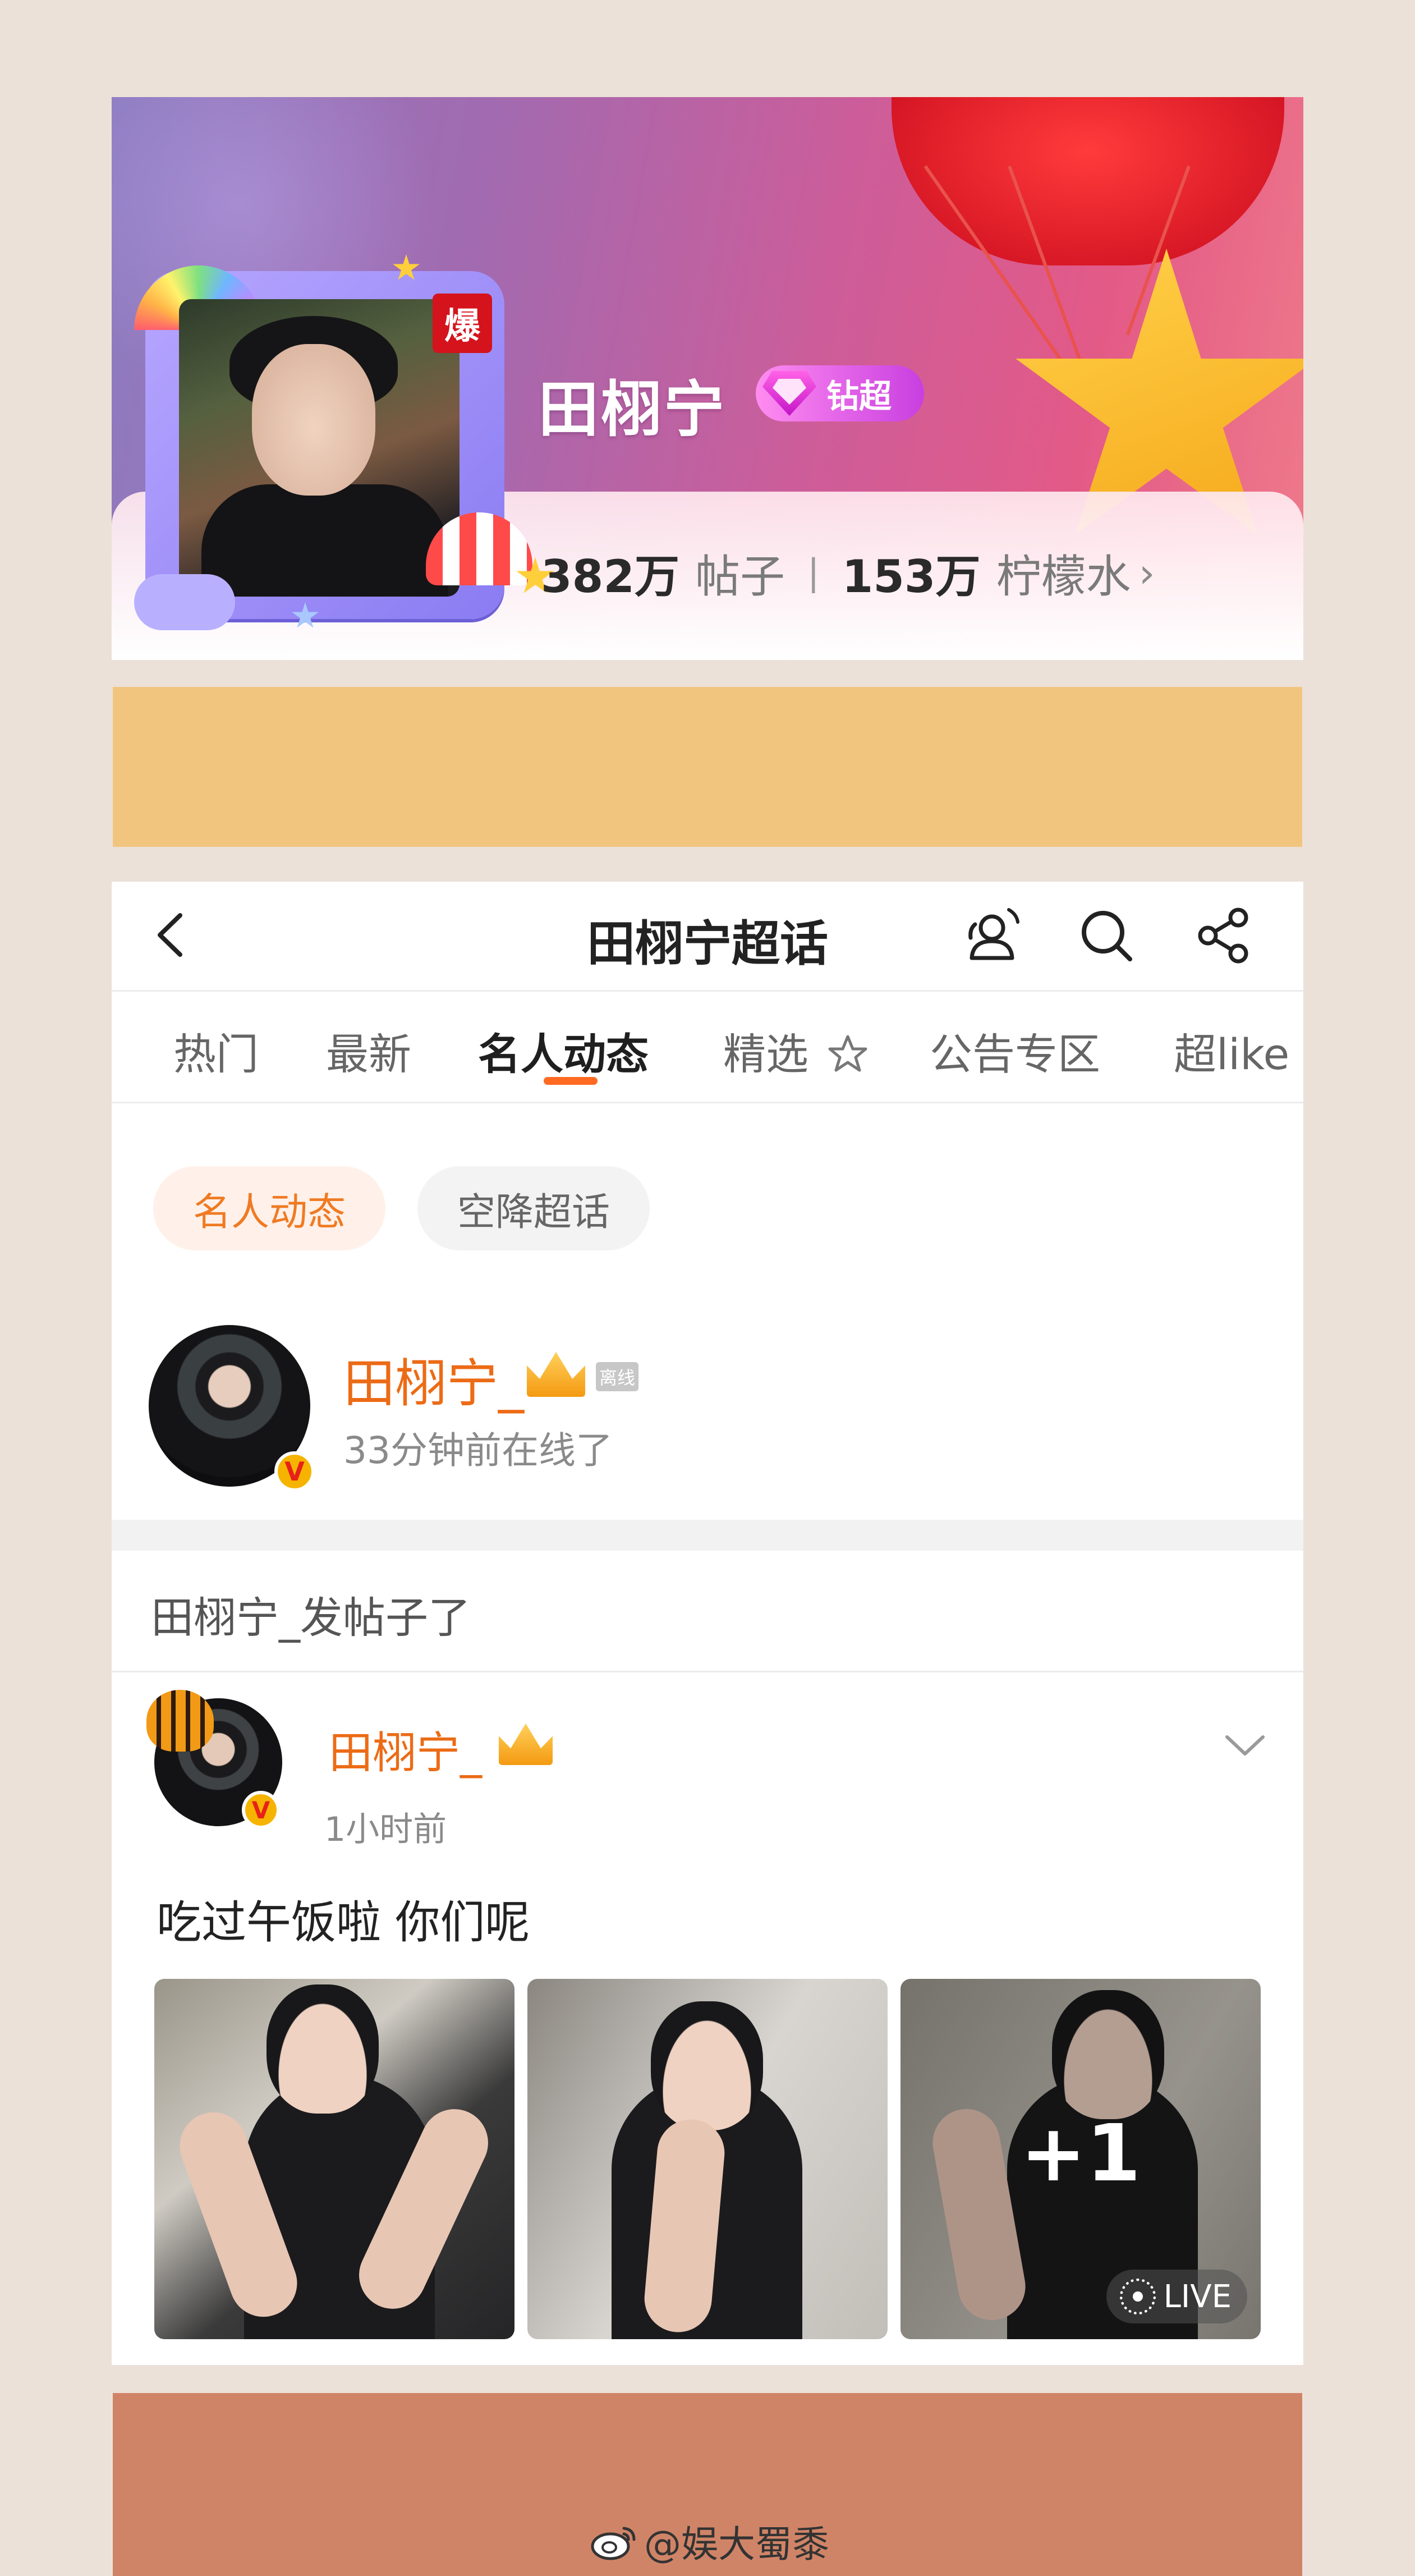 This screenshot has height=2576, width=1415. Describe the element at coordinates (478, 1450) in the screenshot. I see `user-online-status: 33分钟前在线了` at that location.